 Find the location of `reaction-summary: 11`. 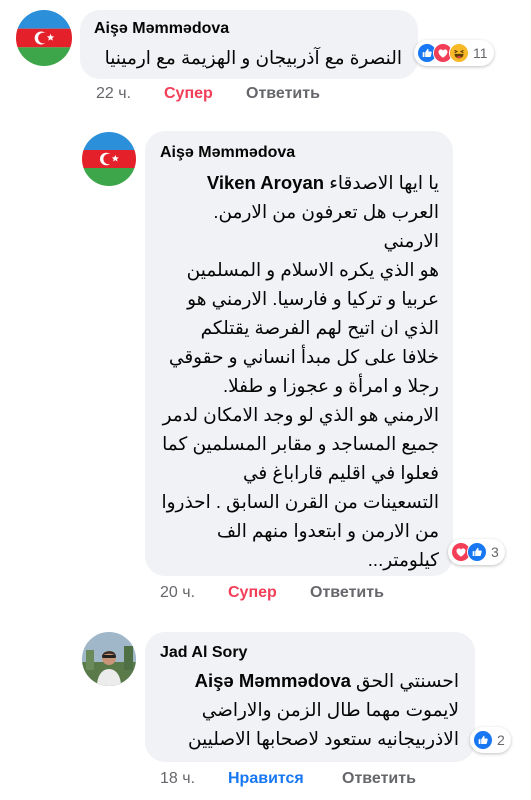

reaction-summary: 11 is located at coordinates (454, 53).